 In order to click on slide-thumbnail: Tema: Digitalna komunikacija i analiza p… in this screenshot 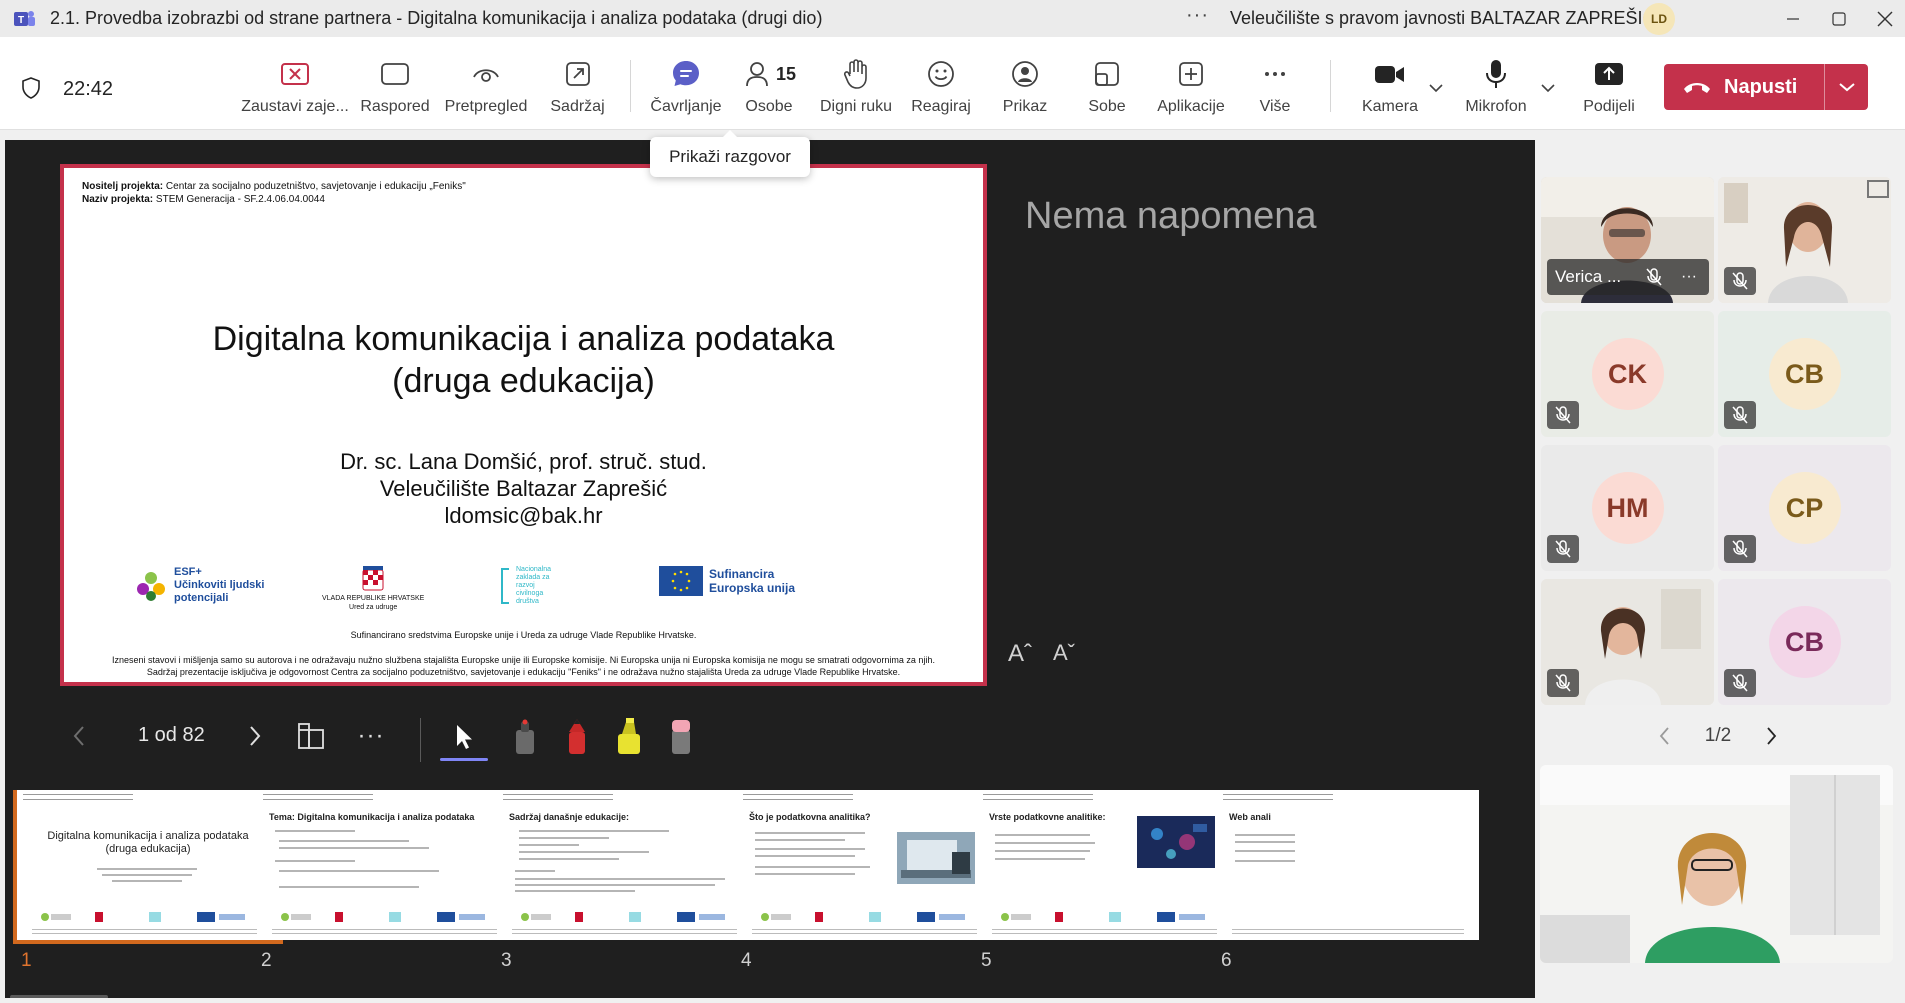, I will do `click(388, 865)`.